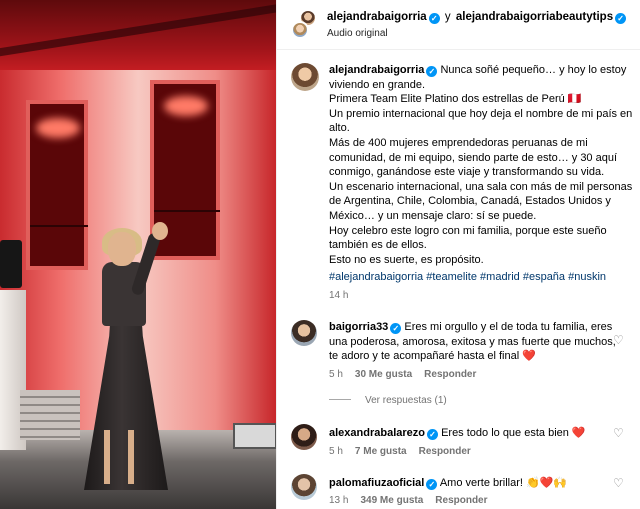 Image resolution: width=640 pixels, height=509 pixels. I want to click on view-replies-label: Ver respuestas (1), so click(406, 400).